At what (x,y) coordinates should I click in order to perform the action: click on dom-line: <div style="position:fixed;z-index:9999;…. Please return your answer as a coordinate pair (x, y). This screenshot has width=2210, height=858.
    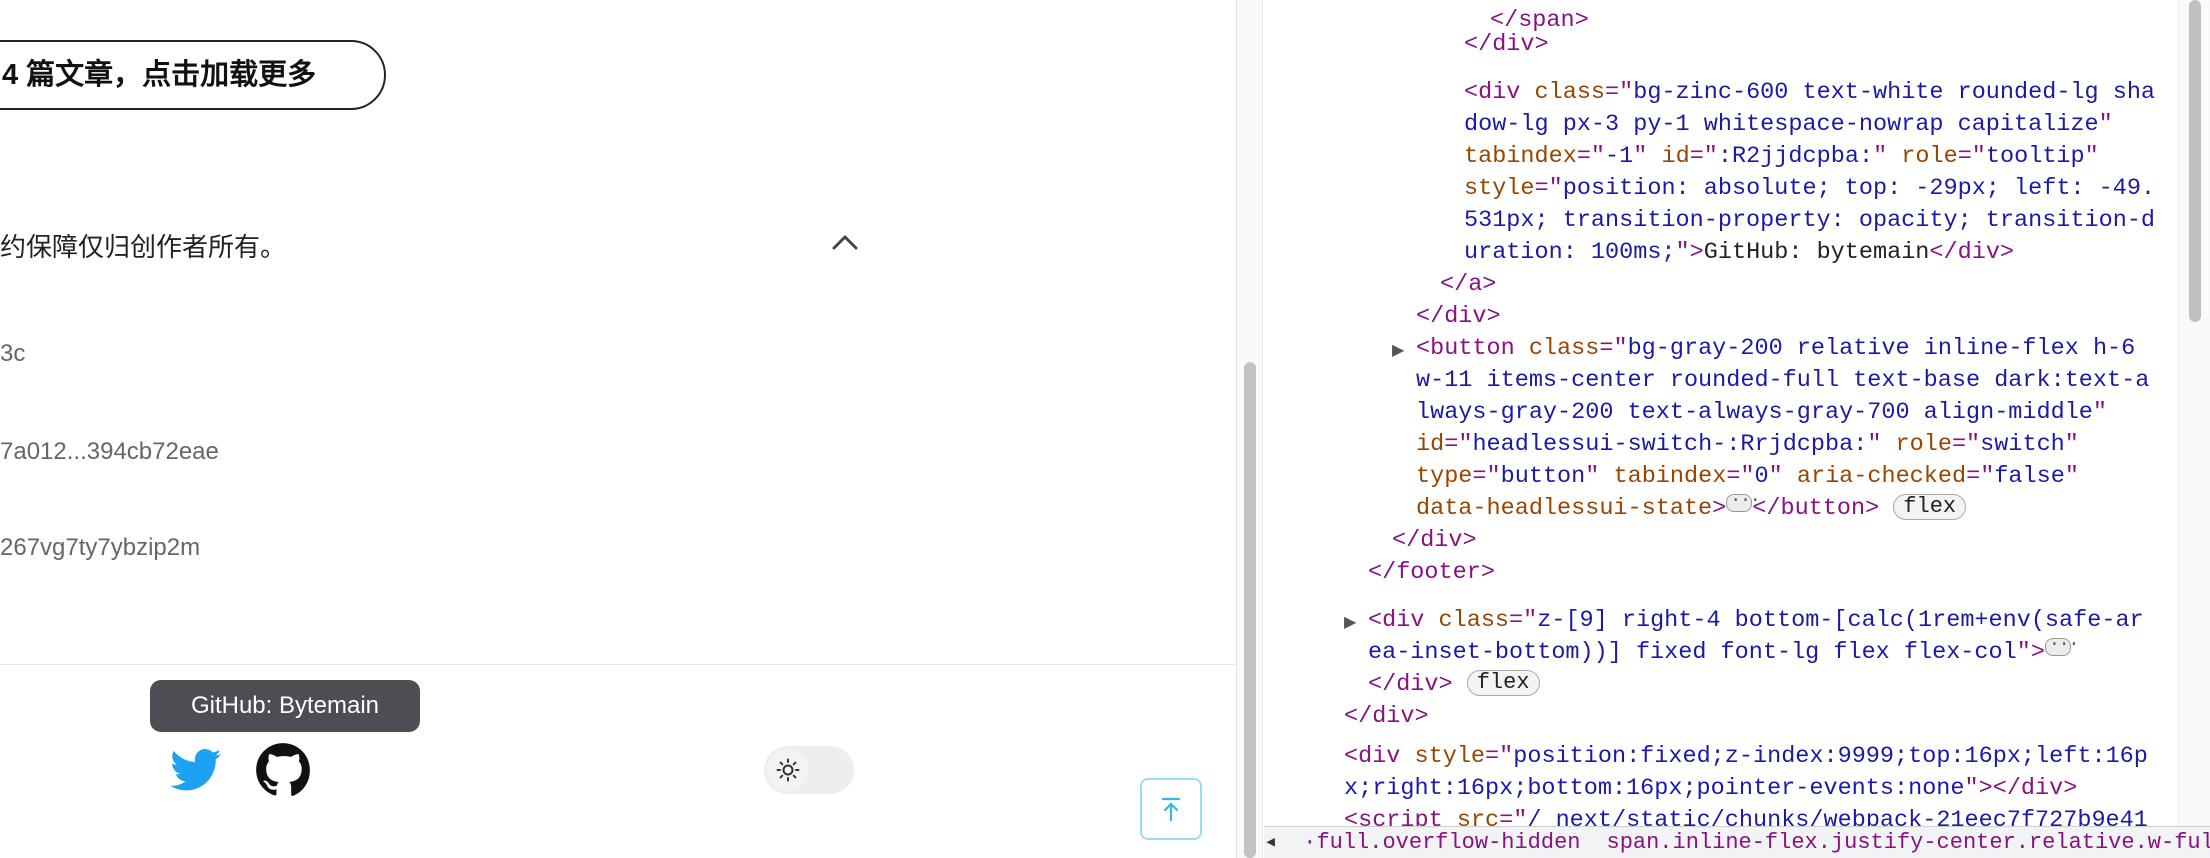
    Looking at the image, I should click on (1746, 757).